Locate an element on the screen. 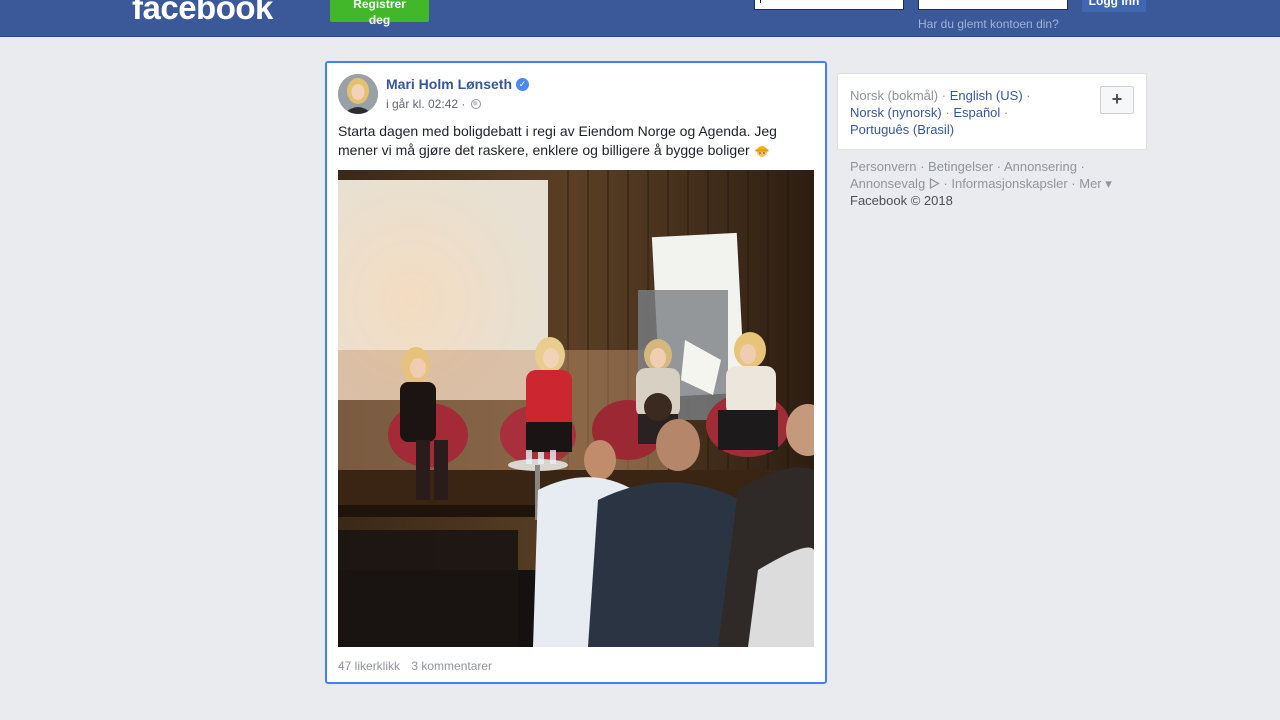 Image resolution: width=1280 pixels, height=720 pixels. copyright: Facebook © 2018 is located at coordinates (901, 200).